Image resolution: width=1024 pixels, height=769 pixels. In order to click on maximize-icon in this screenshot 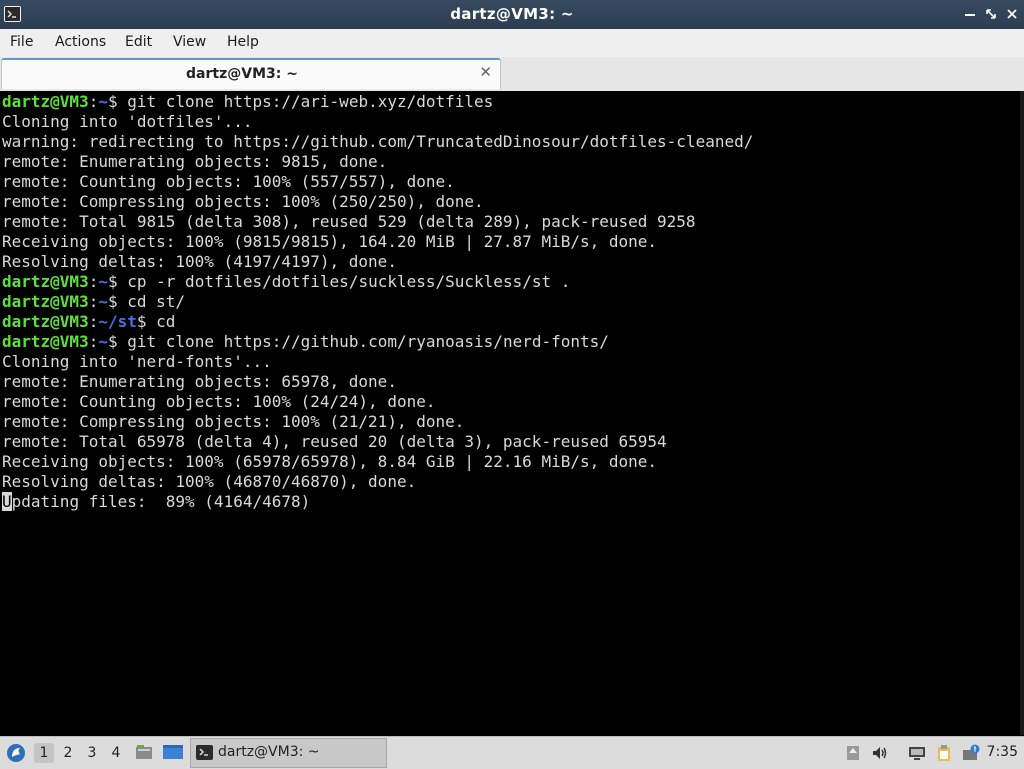, I will do `click(991, 14)`.